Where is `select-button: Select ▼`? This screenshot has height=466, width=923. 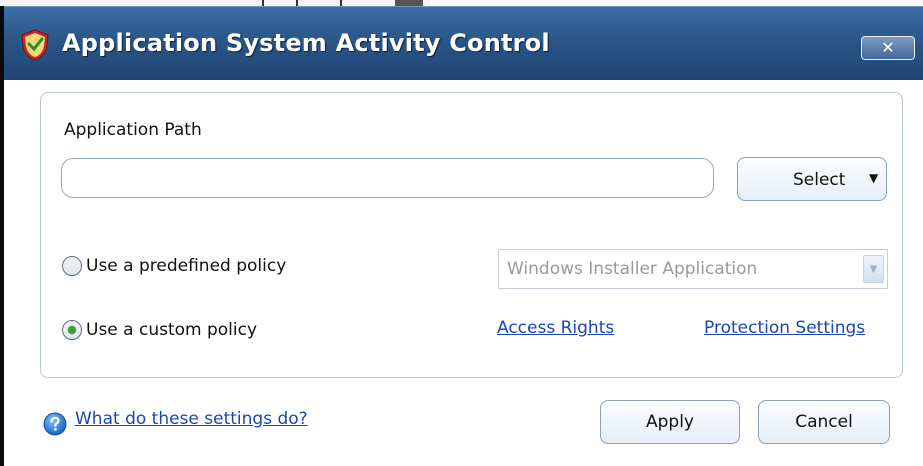 select-button: Select ▼ is located at coordinates (812, 179).